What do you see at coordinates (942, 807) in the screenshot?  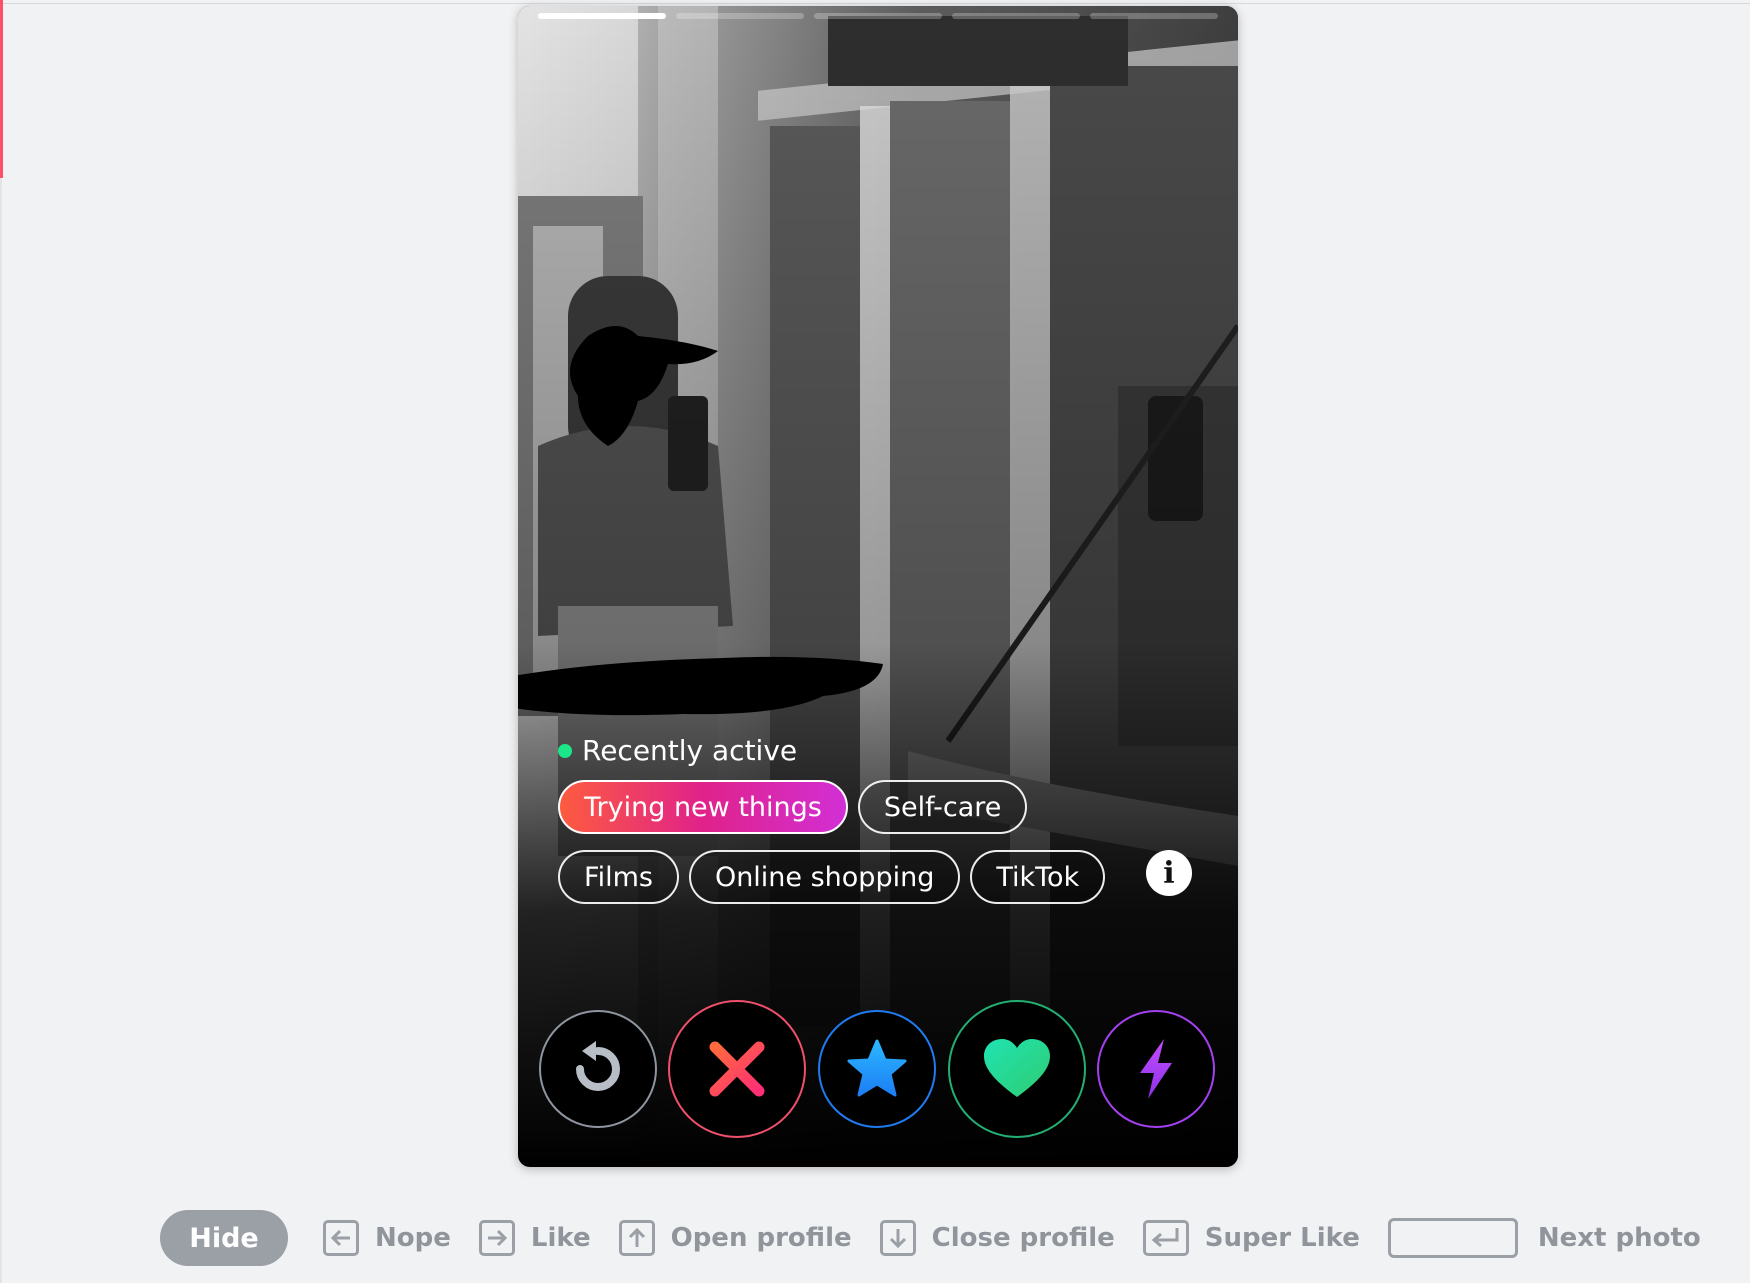 I see `passion-chip: Self-care` at bounding box center [942, 807].